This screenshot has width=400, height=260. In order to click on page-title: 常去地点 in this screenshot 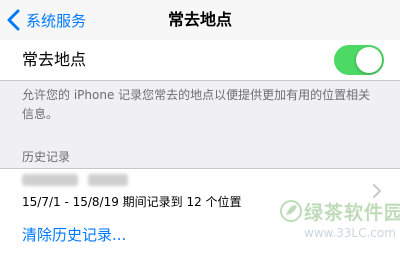, I will do `click(199, 19)`.